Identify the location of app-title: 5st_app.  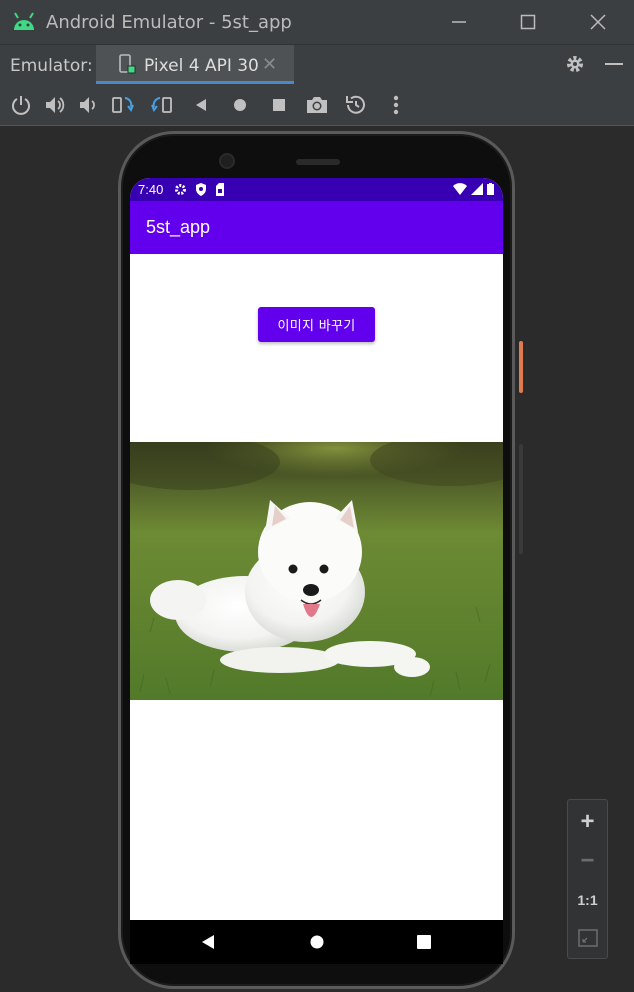
(178, 227).